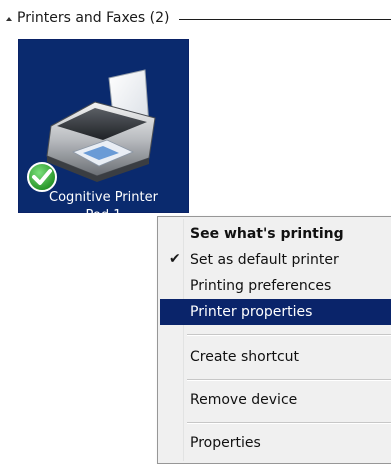 This screenshot has height=464, width=391. Describe the element at coordinates (275, 234) in the screenshot. I see `menu-item-see-whats-printing: See what's printing` at that location.